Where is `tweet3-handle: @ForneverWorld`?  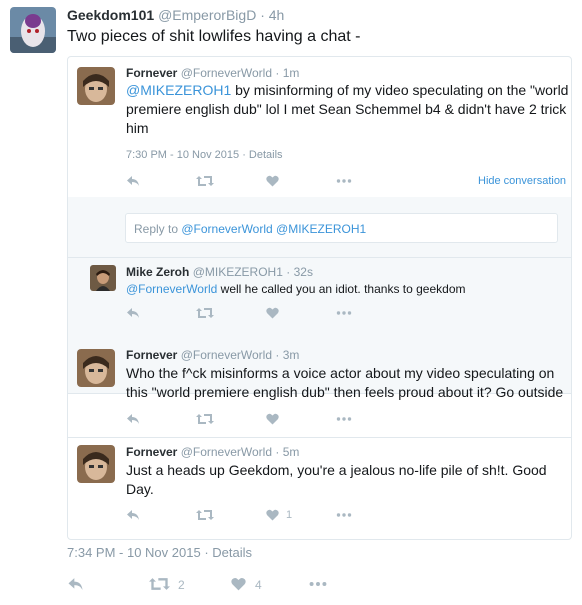 tweet3-handle: @ForneverWorld is located at coordinates (226, 355).